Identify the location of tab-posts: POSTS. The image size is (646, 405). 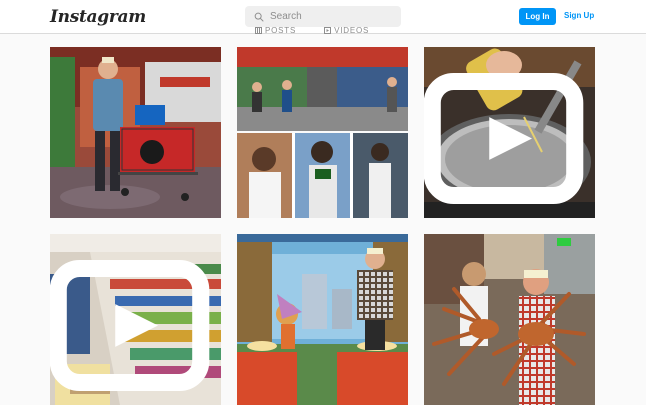
(275, 30).